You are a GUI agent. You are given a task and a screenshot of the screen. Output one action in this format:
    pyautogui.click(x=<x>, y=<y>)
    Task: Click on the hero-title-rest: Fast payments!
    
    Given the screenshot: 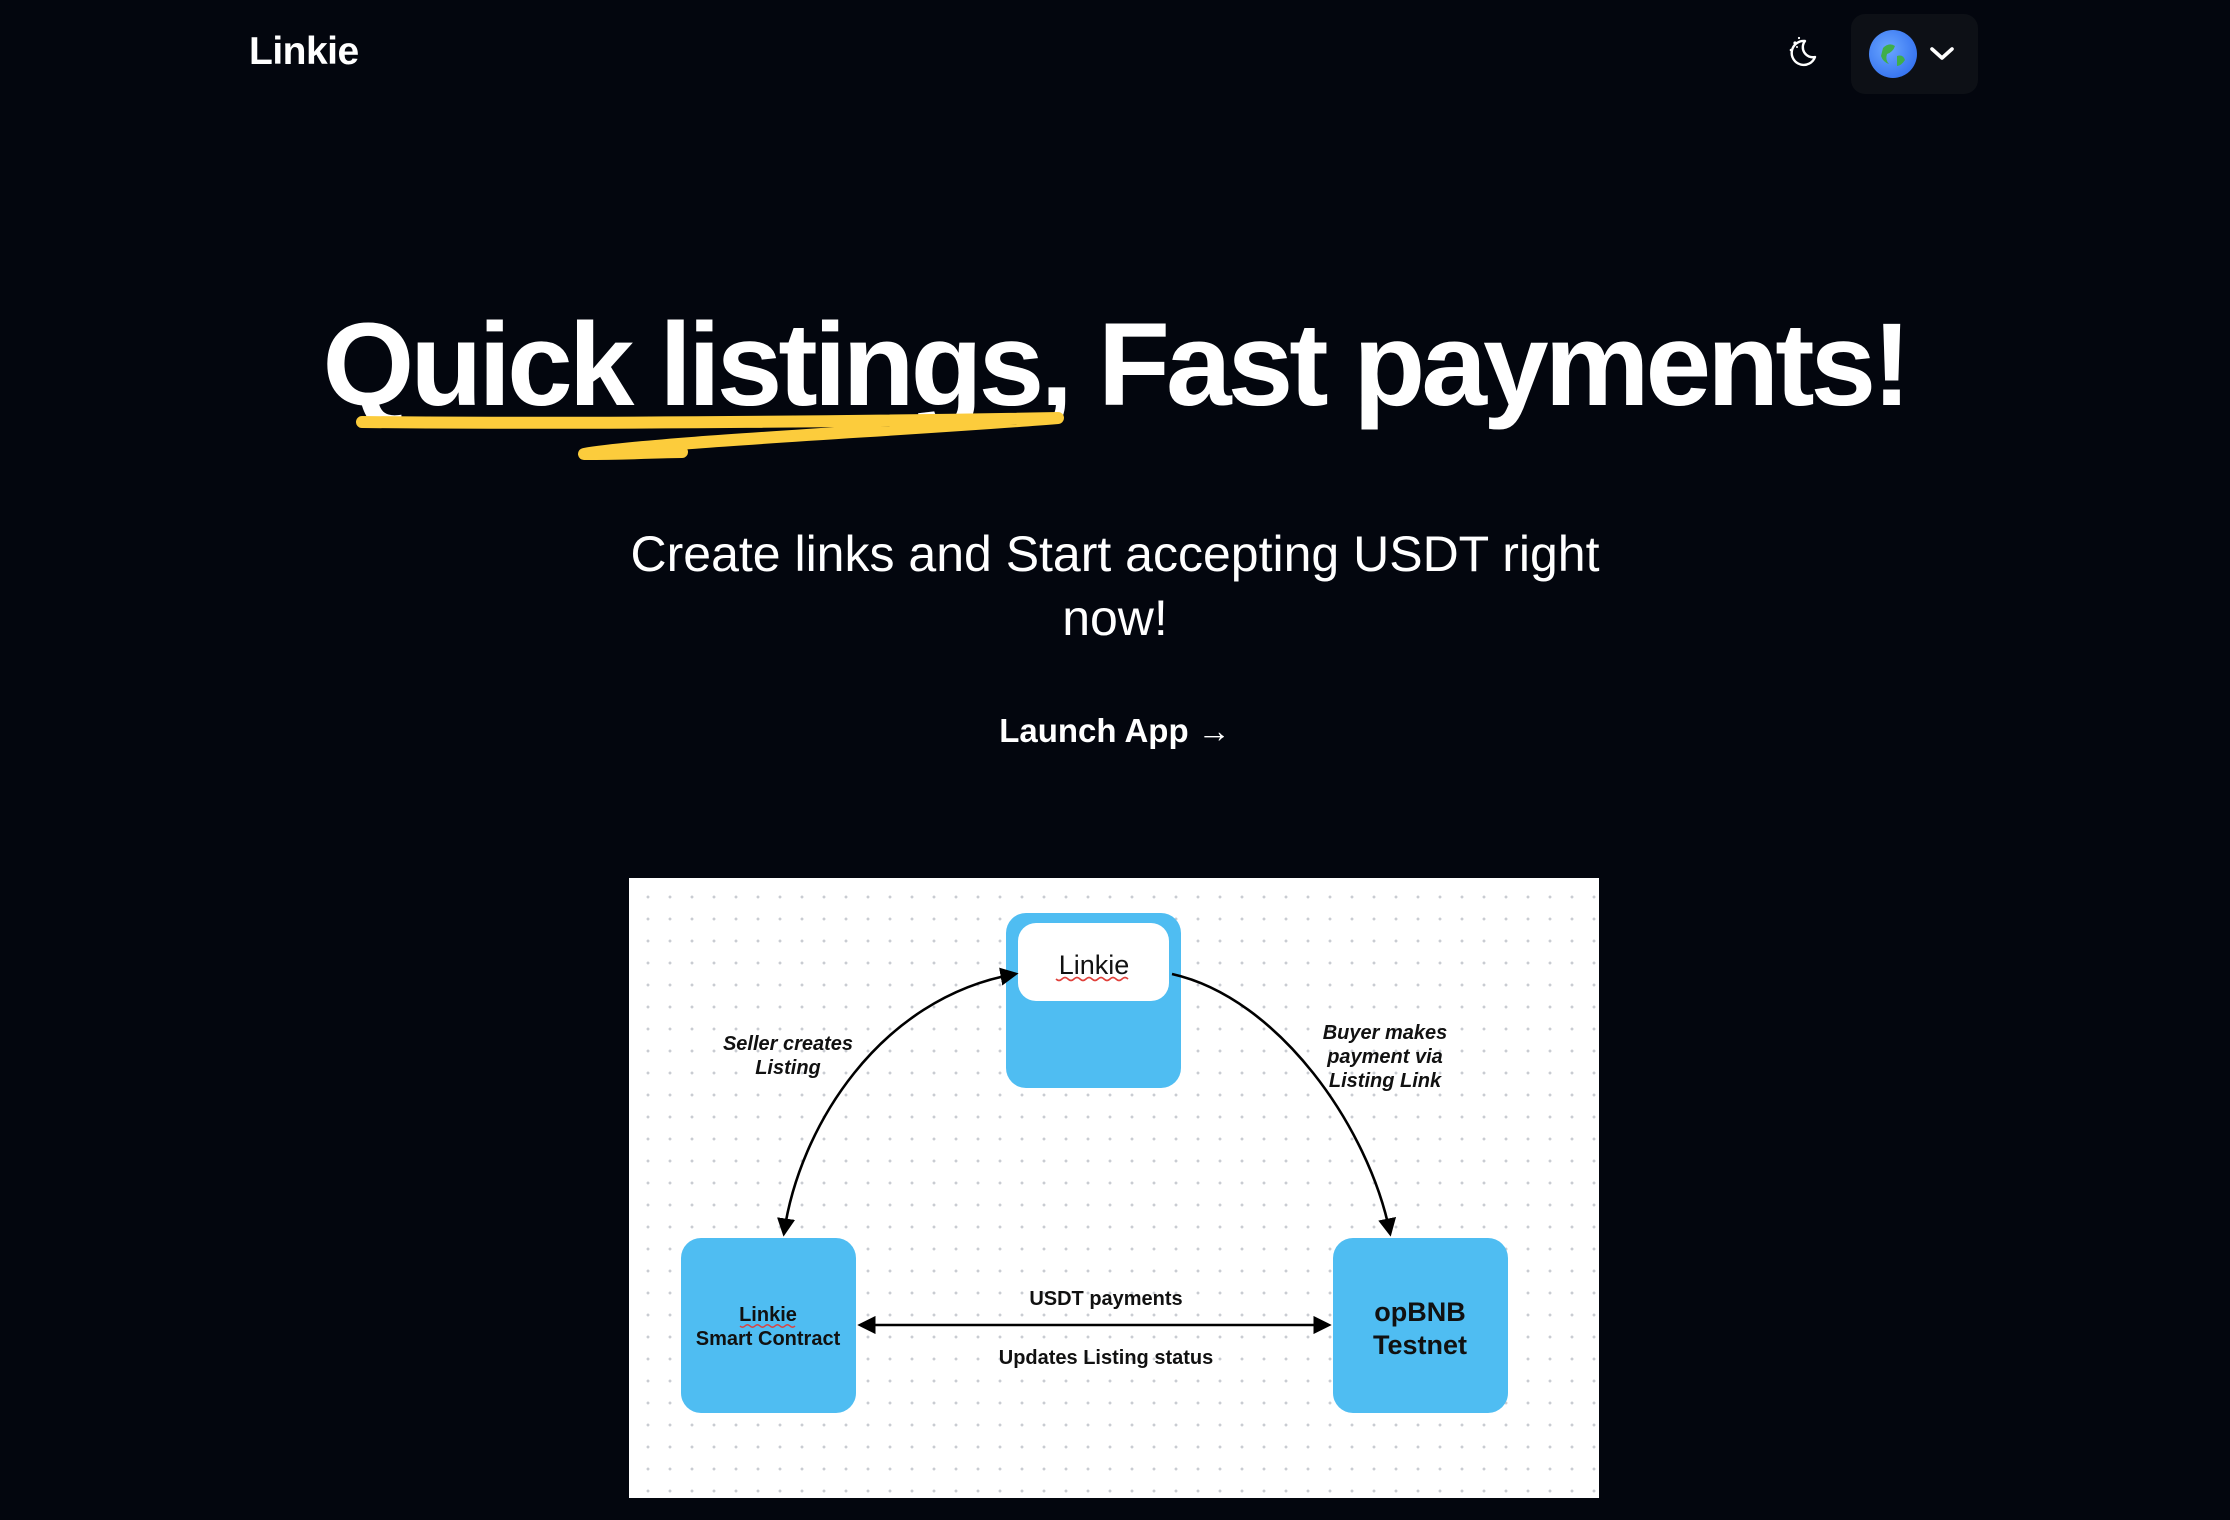 What is the action you would take?
    pyautogui.click(x=1504, y=365)
    